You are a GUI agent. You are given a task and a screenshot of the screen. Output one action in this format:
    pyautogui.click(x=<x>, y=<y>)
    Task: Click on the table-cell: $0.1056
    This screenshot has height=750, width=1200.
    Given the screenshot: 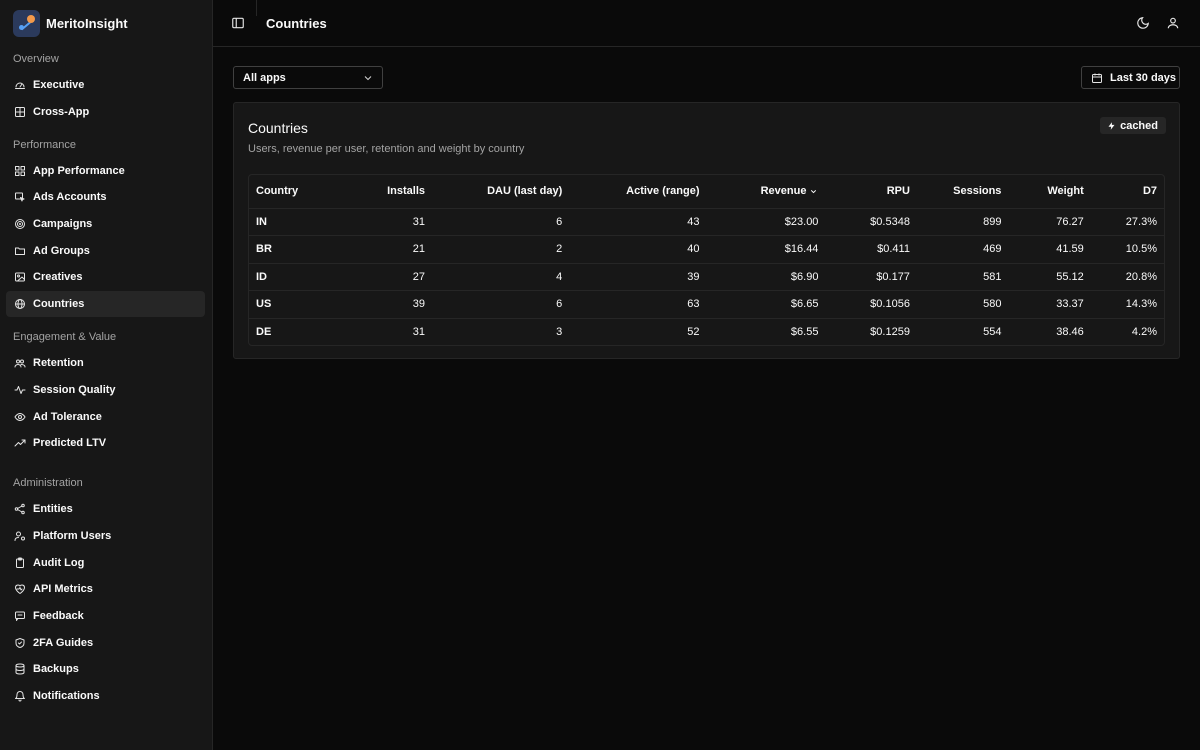 What is the action you would take?
    pyautogui.click(x=871, y=304)
    